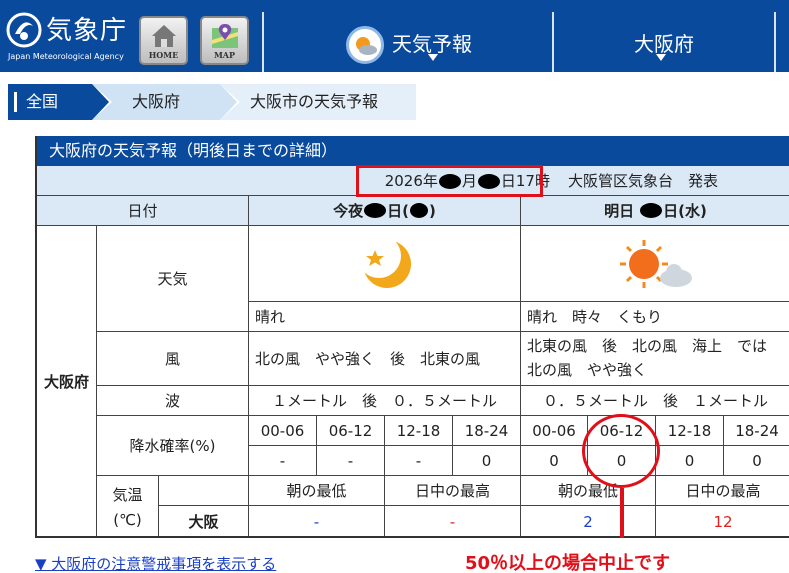 The image size is (789, 573). What do you see at coordinates (156, 101) in the screenshot?
I see `breadcrumb-prefecture-label: 大阪府` at bounding box center [156, 101].